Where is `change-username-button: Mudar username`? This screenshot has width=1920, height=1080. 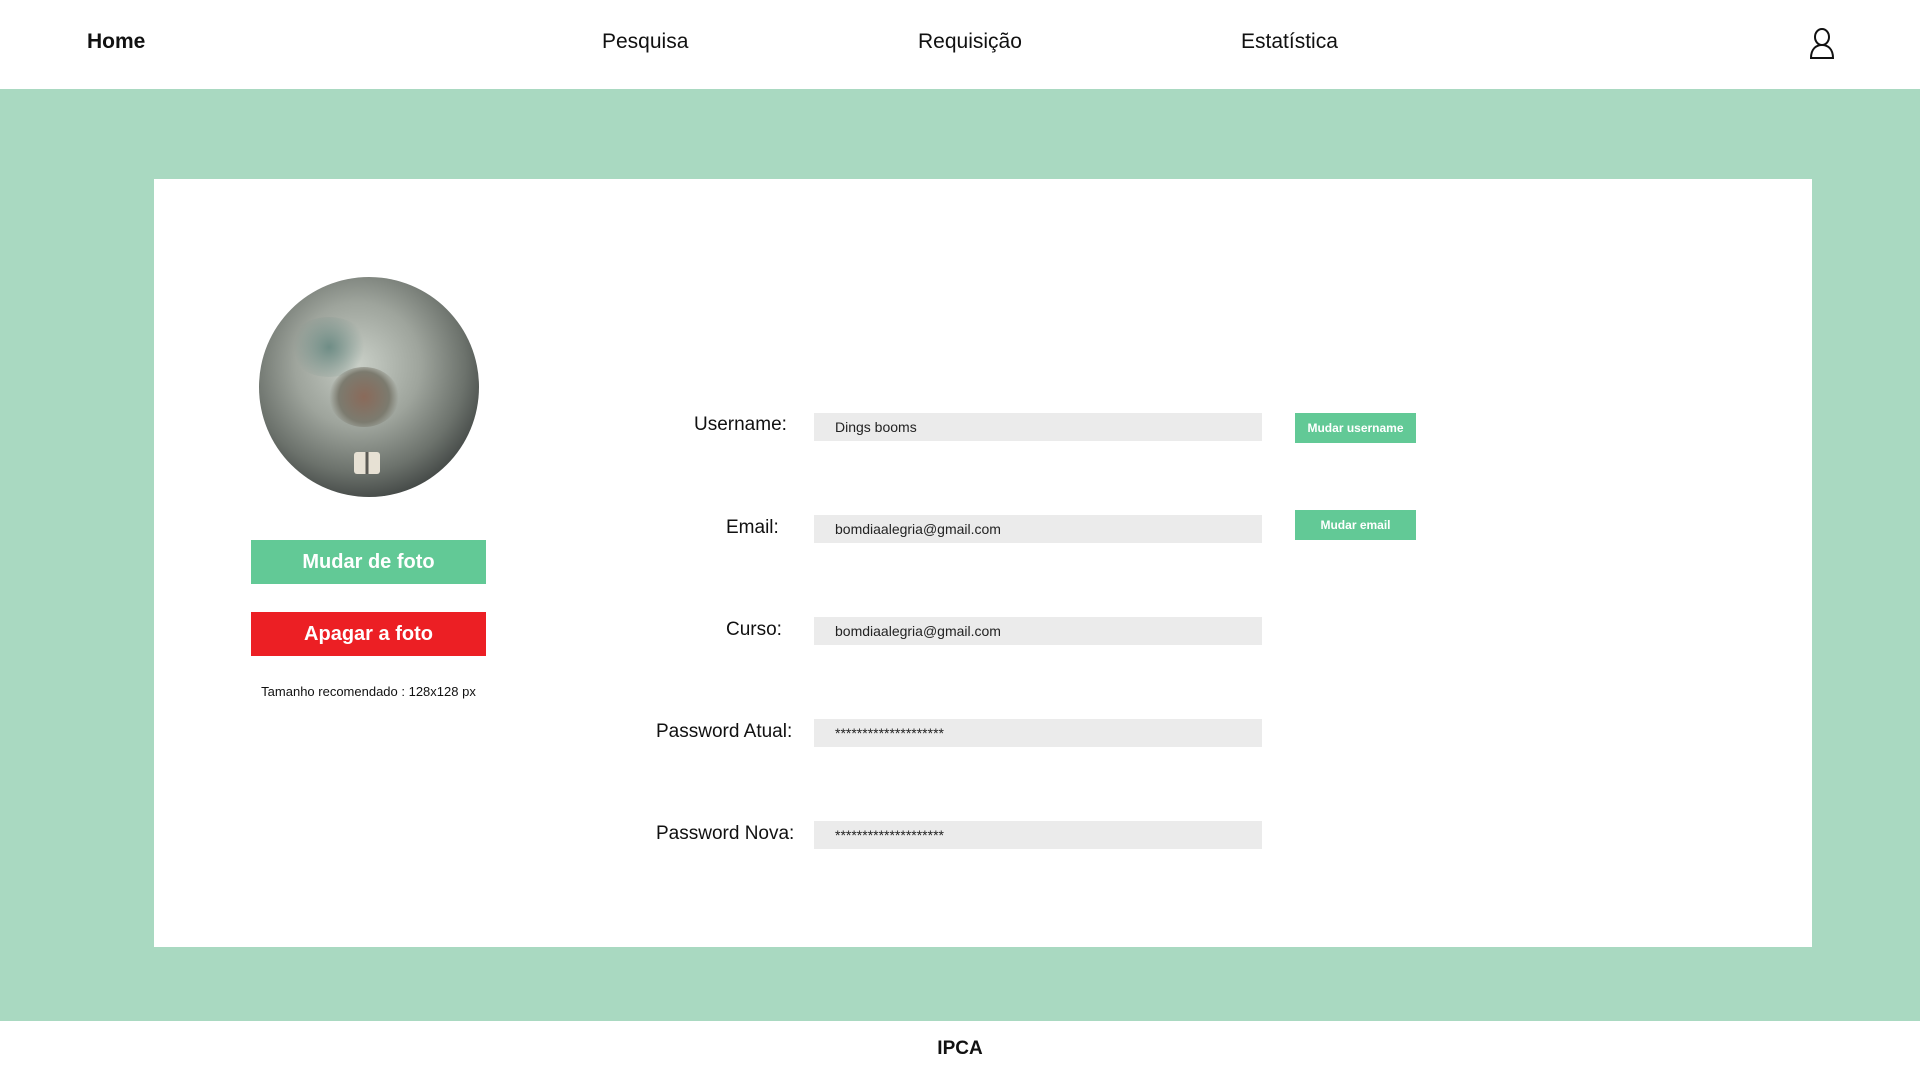
change-username-button: Mudar username is located at coordinates (1355, 428).